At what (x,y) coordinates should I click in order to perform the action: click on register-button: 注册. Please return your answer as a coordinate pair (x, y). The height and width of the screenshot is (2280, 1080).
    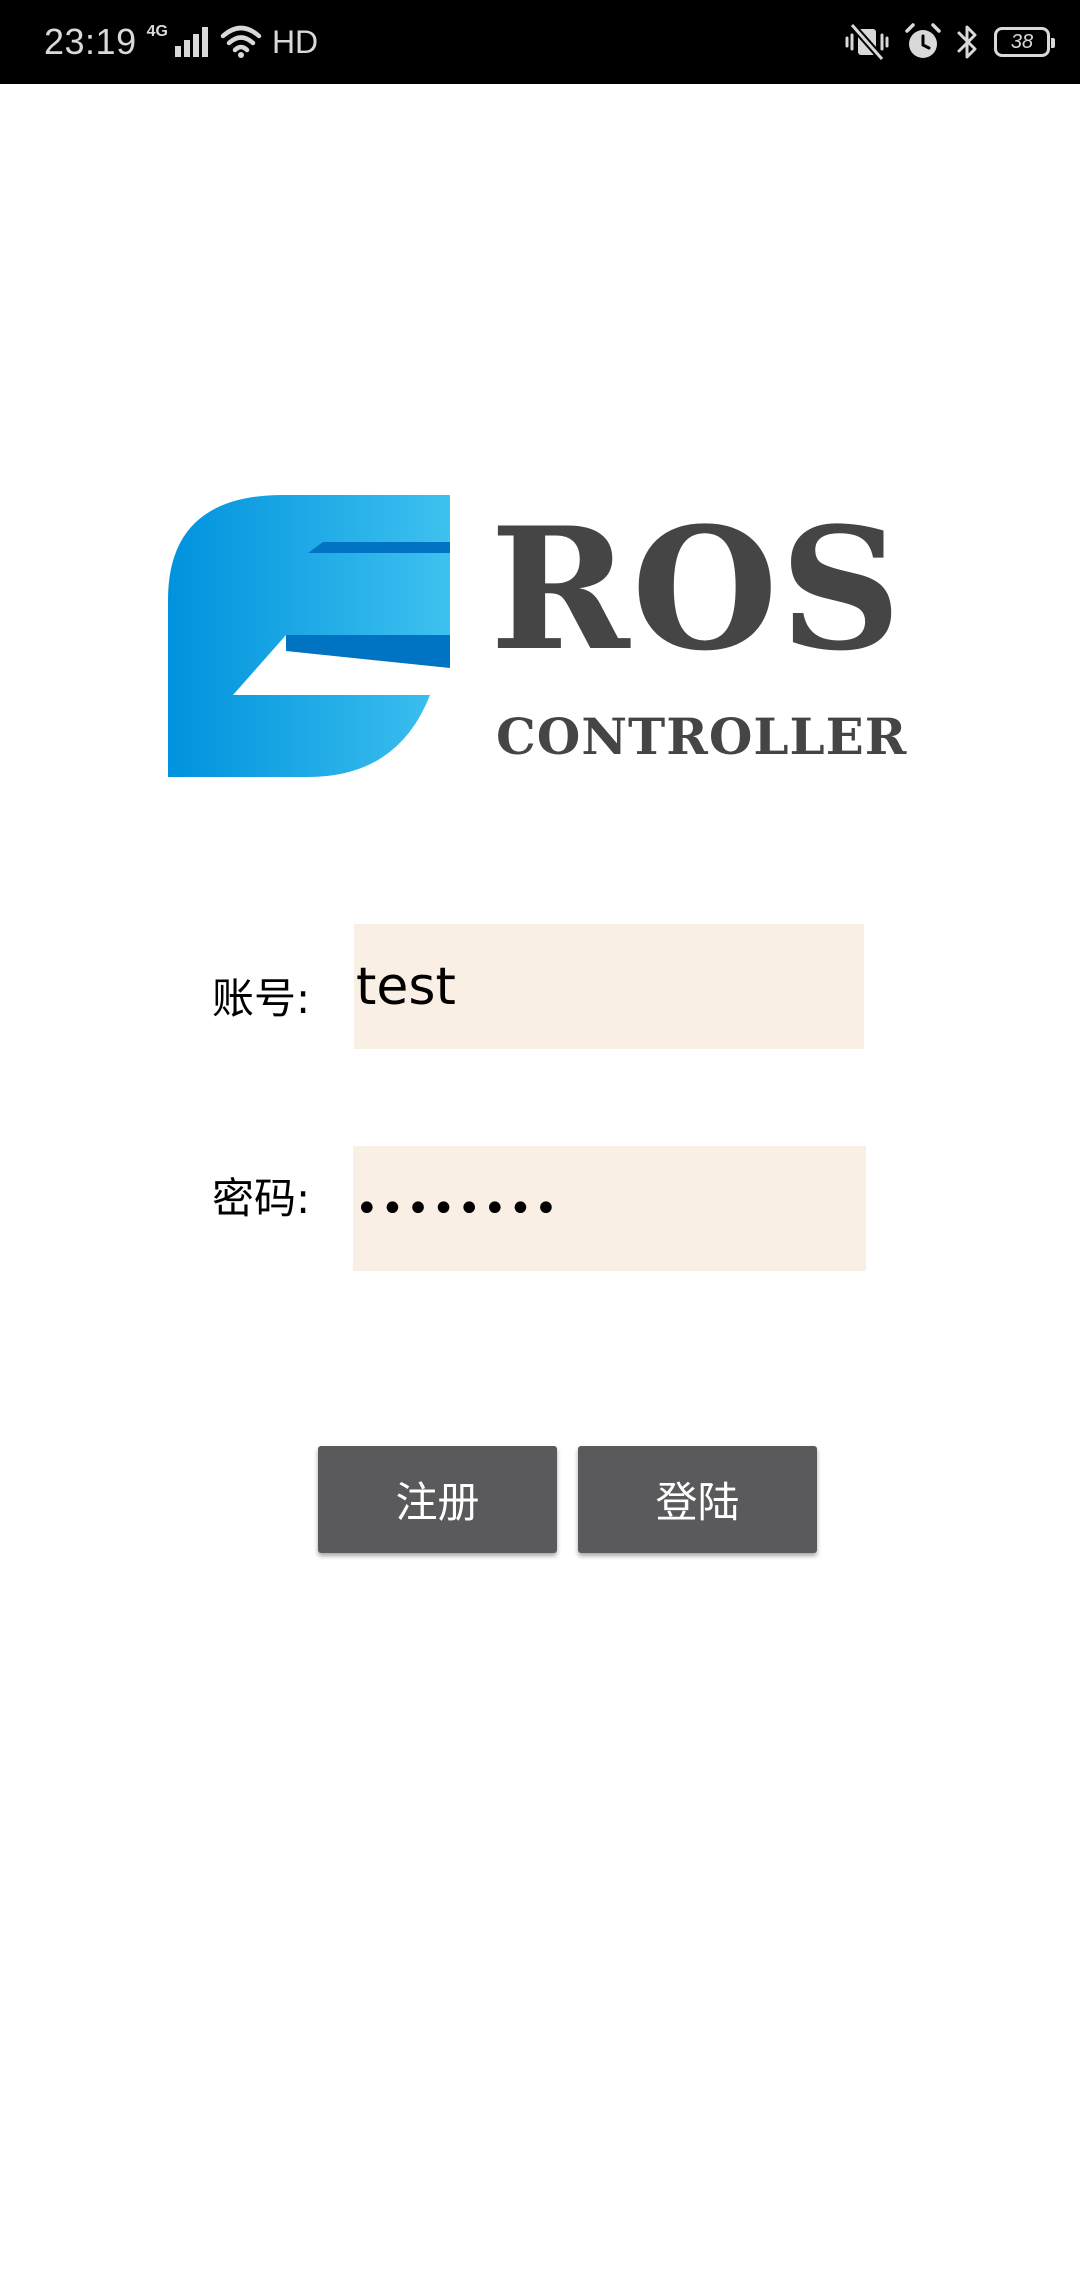
    Looking at the image, I should click on (437, 1499).